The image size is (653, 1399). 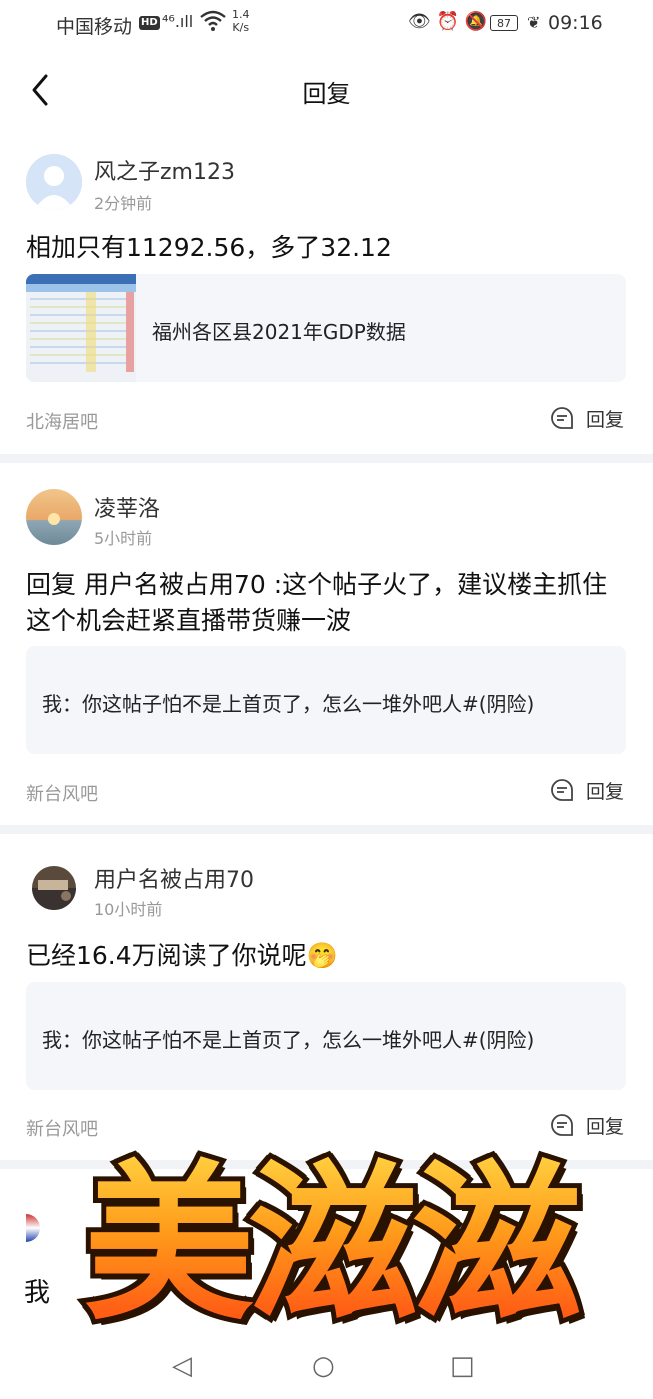 I want to click on forum-name: 新台风吧, so click(x=62, y=793).